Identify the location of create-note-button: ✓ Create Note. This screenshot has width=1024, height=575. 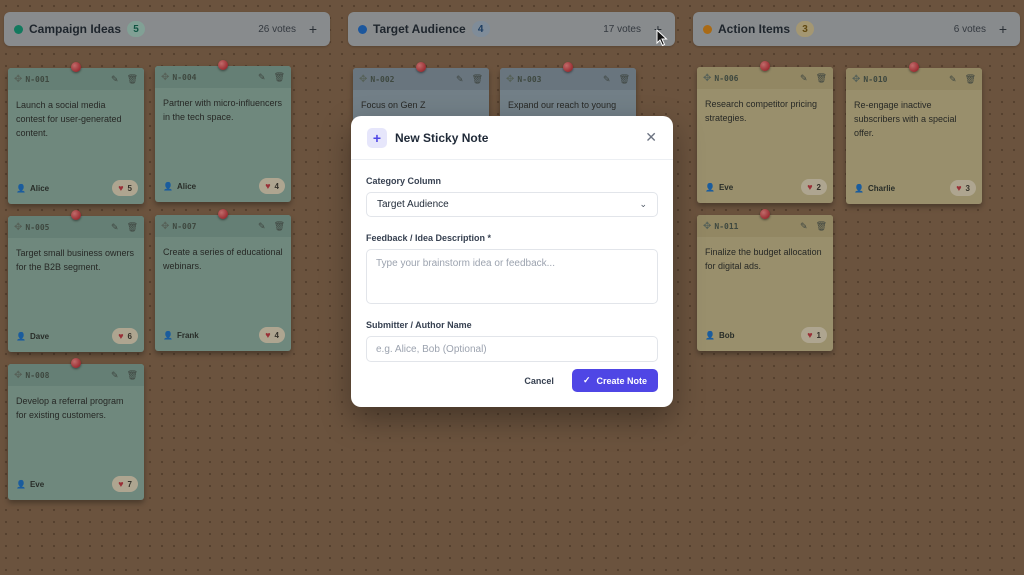
(614, 380).